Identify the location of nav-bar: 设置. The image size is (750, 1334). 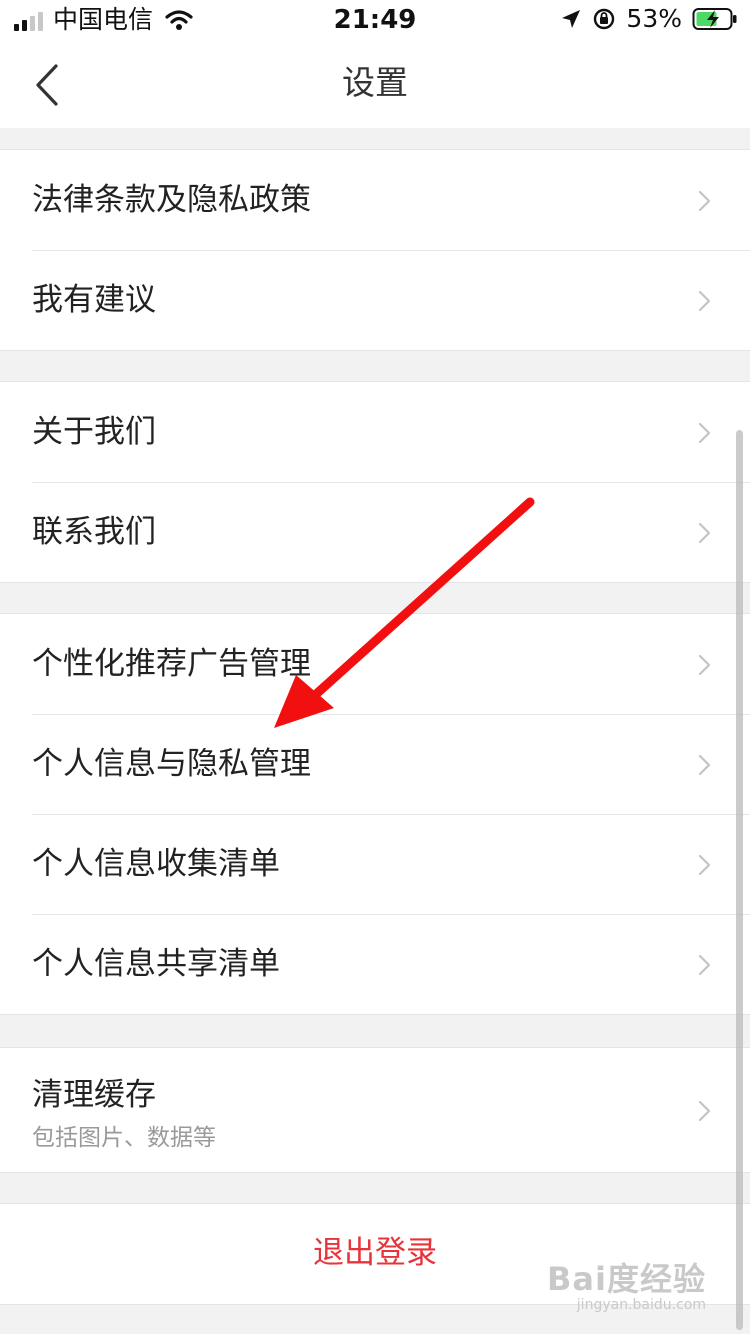
(375, 85).